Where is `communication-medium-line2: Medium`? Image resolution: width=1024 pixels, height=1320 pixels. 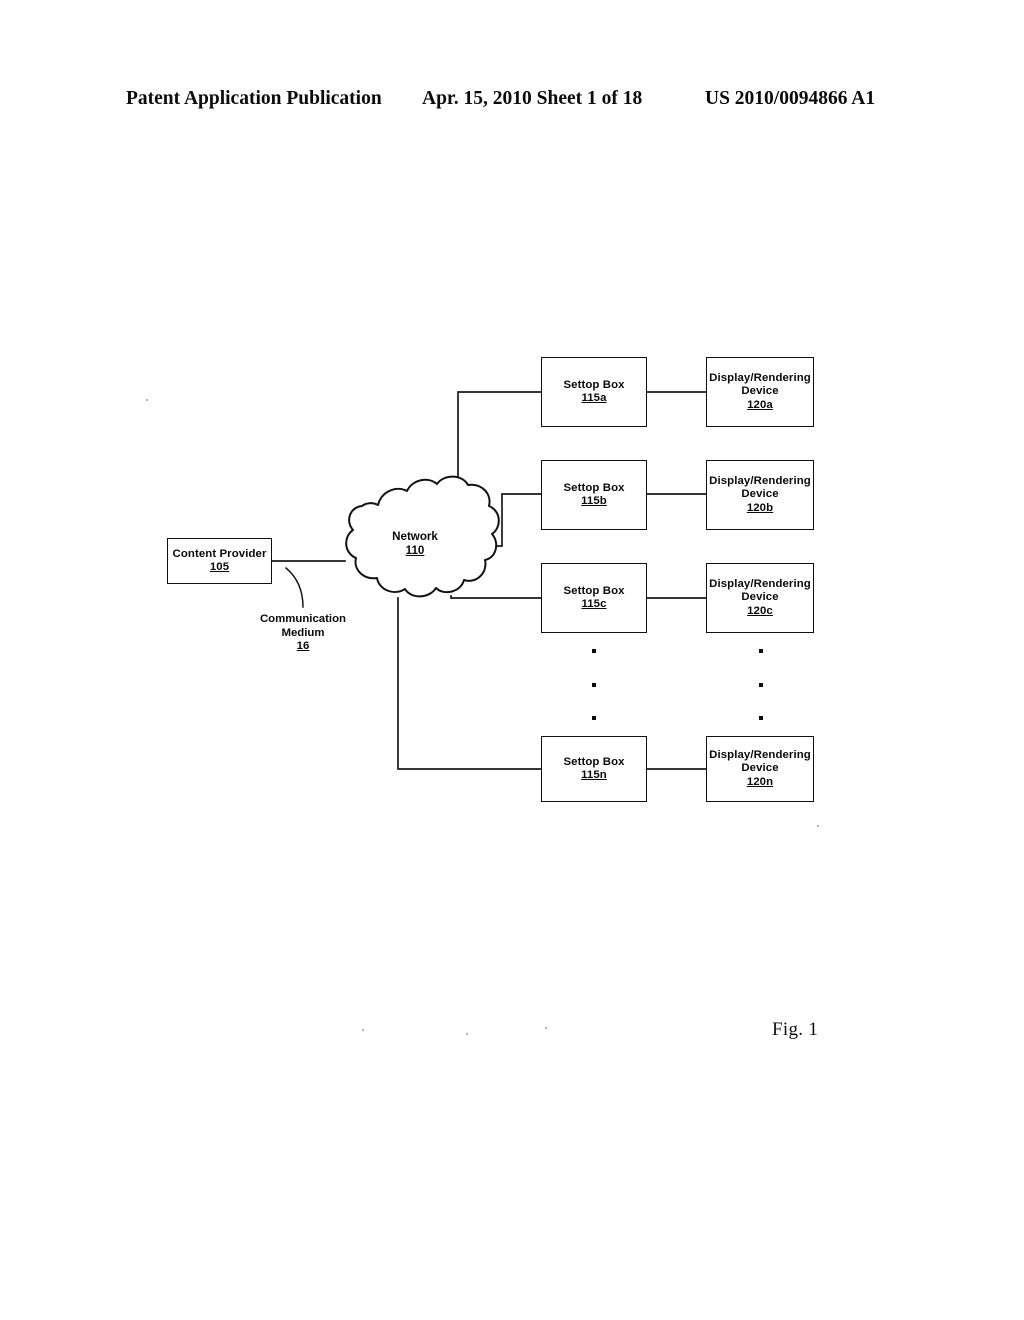 communication-medium-line2: Medium is located at coordinates (303, 632).